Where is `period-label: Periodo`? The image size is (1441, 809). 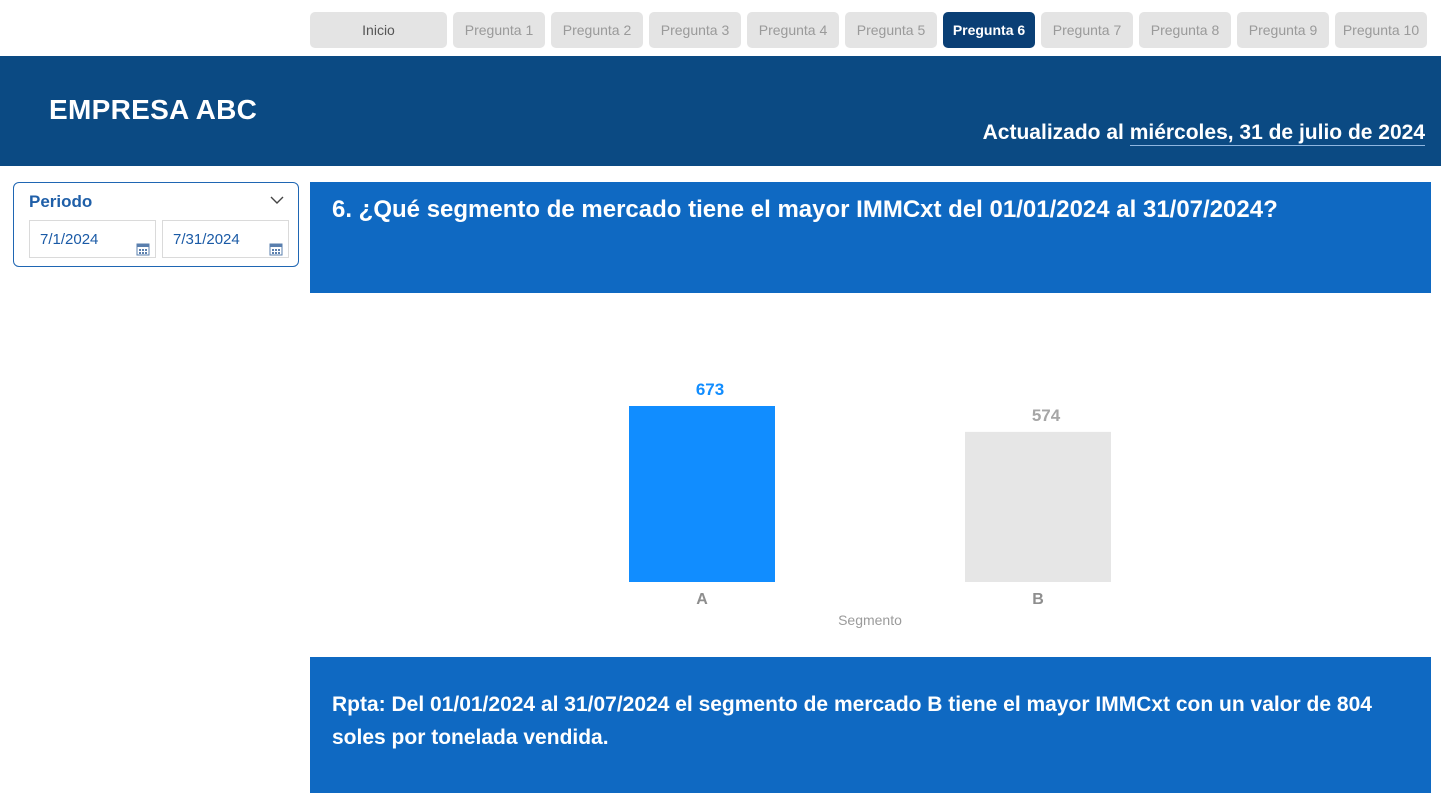
period-label: Periodo is located at coordinates (61, 201).